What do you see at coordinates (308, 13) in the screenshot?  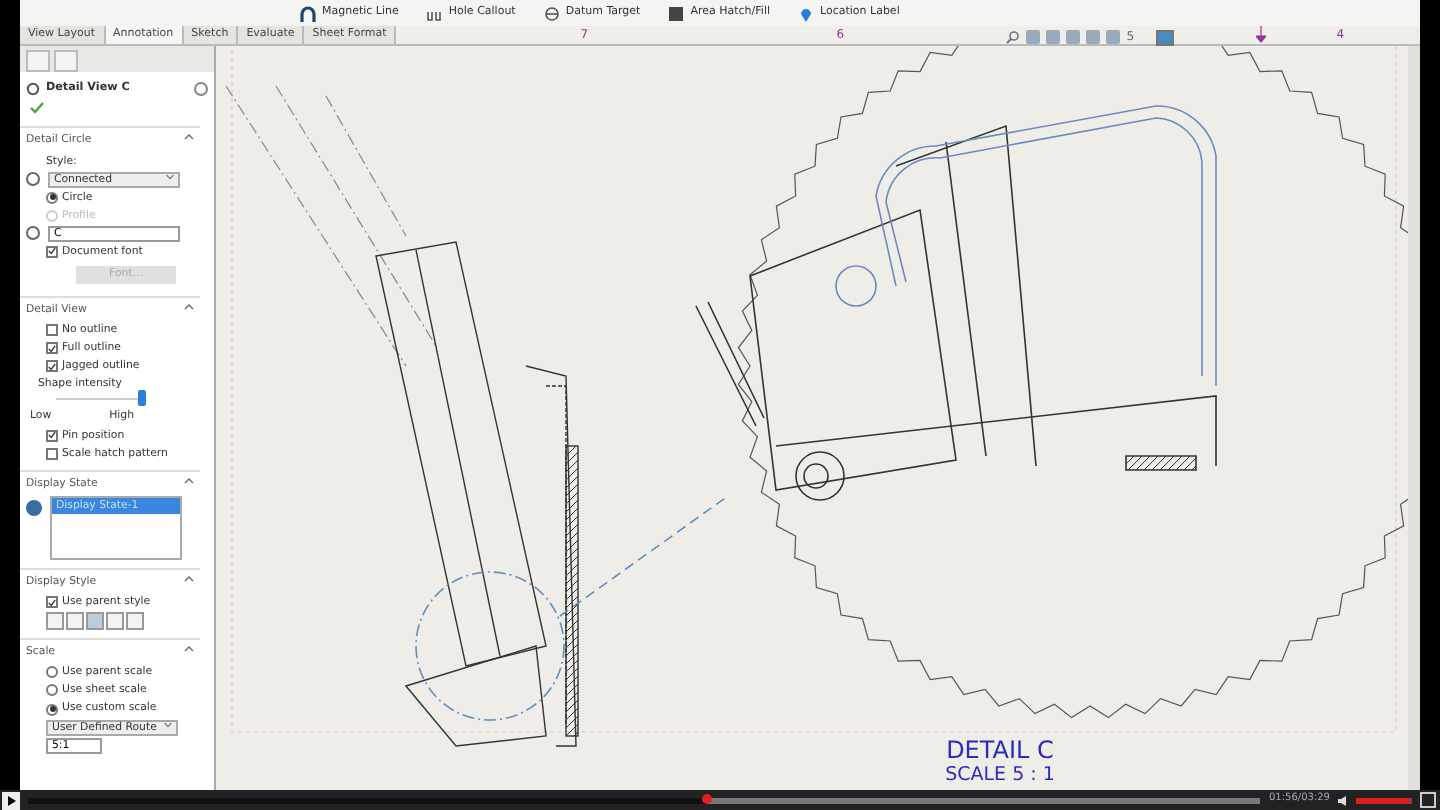 I see `magnet-icon` at bounding box center [308, 13].